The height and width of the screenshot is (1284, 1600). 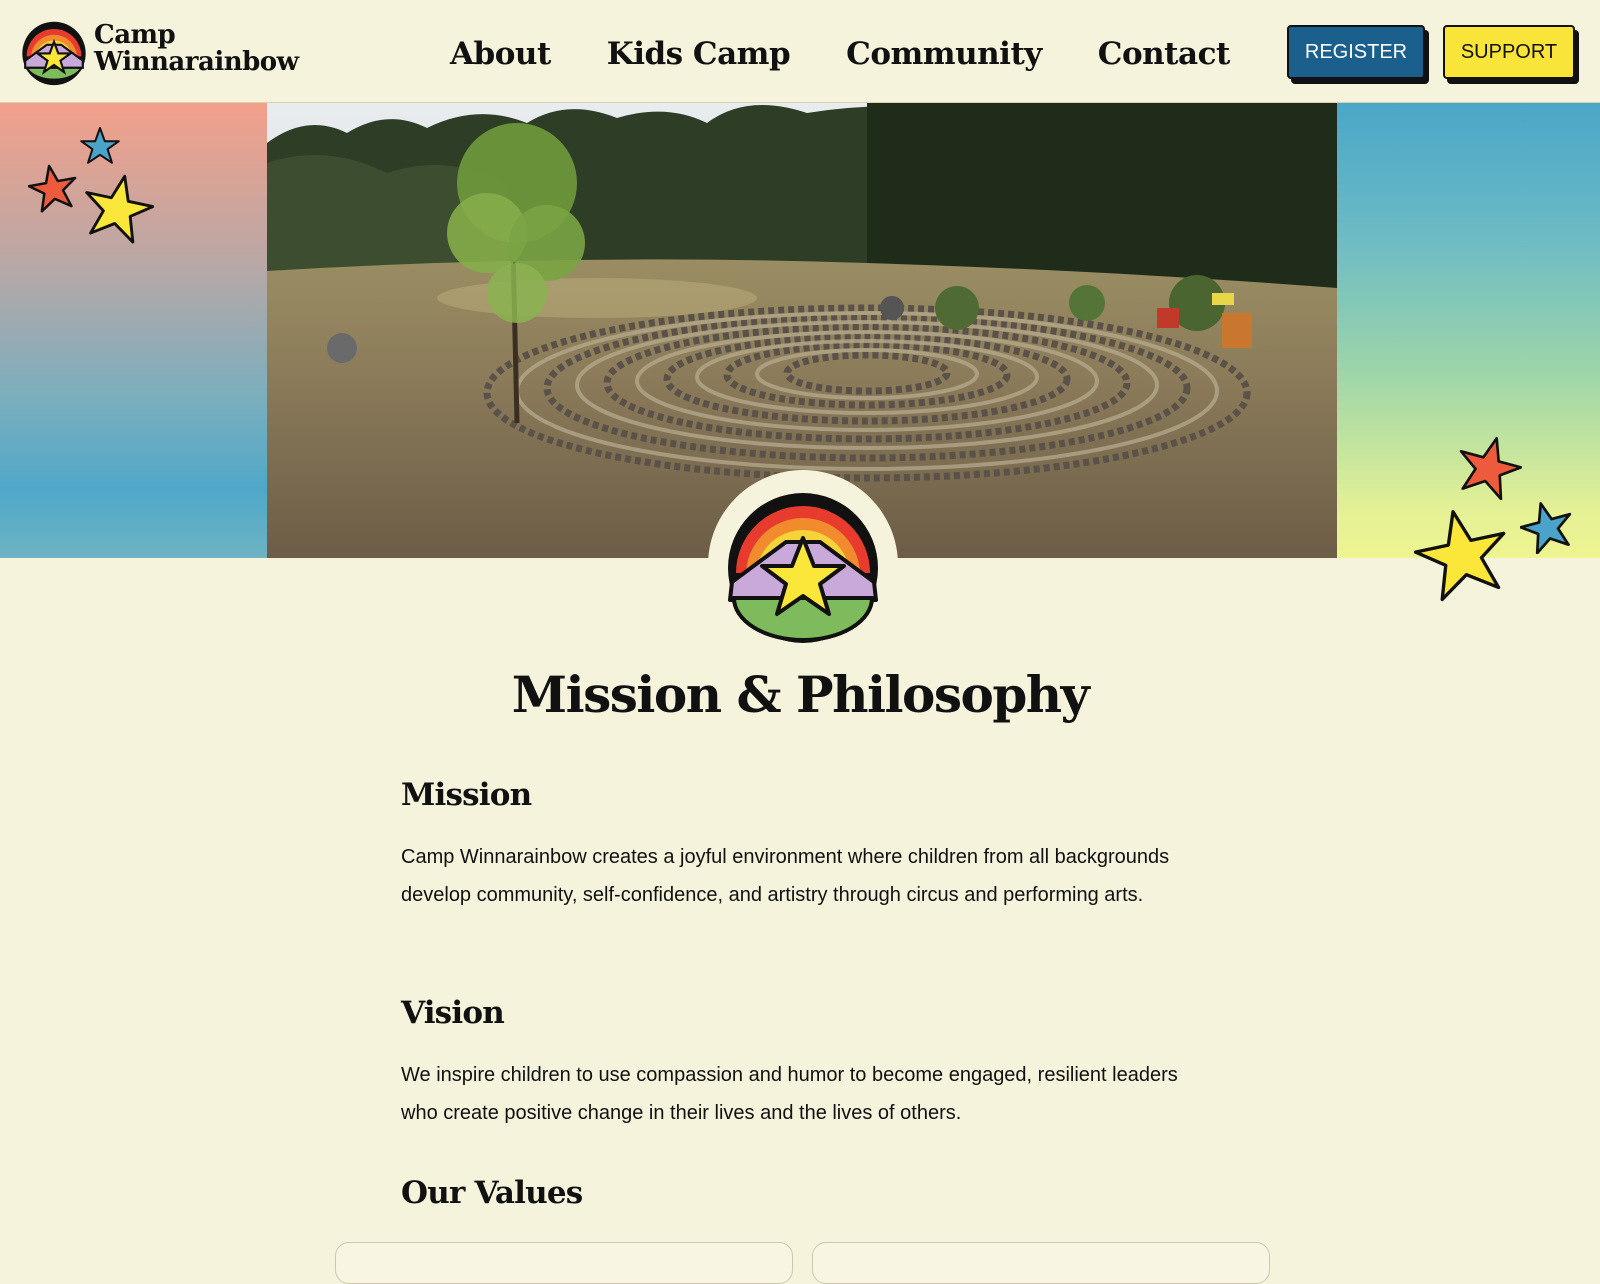 I want to click on camp-logo-icon, so click(x=54, y=52).